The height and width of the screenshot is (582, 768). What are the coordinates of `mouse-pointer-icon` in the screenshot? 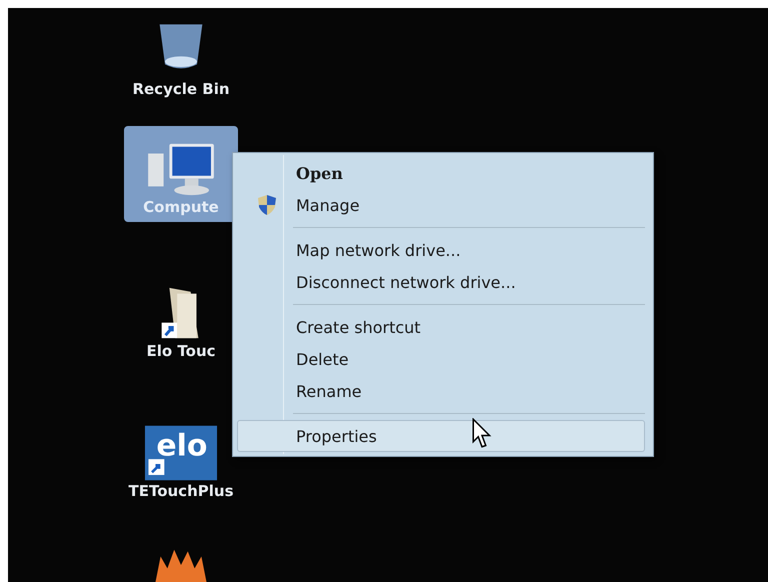 It's located at (482, 433).